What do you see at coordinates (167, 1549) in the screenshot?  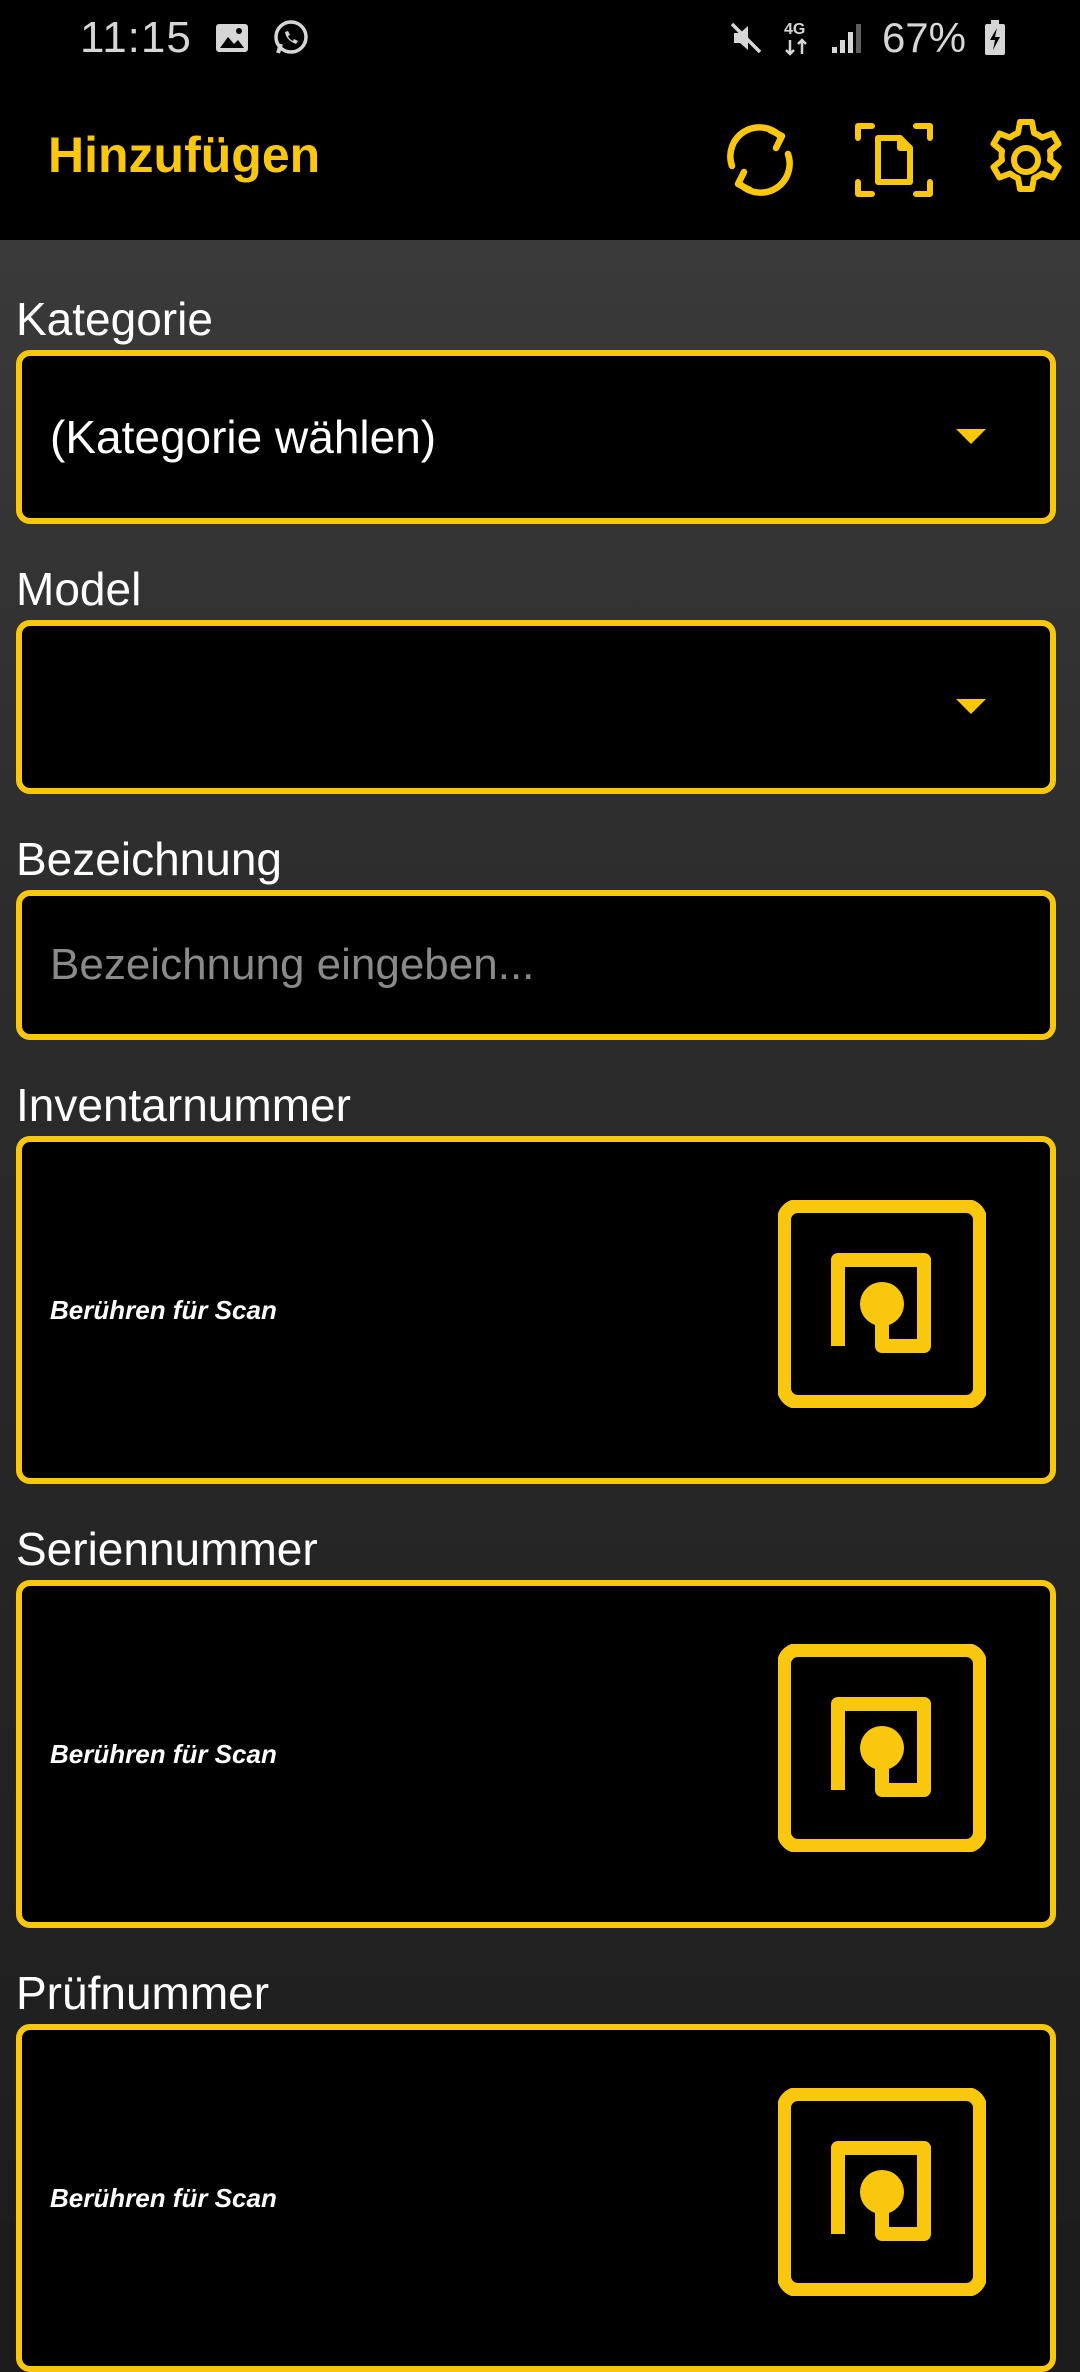 I see `seriennummer-label: Seriennummer` at bounding box center [167, 1549].